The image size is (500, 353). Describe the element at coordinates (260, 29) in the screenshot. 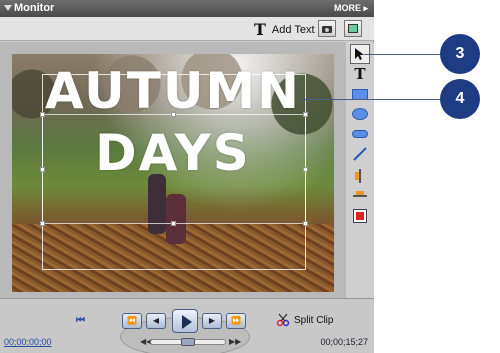

I see `text-icon: T` at that location.